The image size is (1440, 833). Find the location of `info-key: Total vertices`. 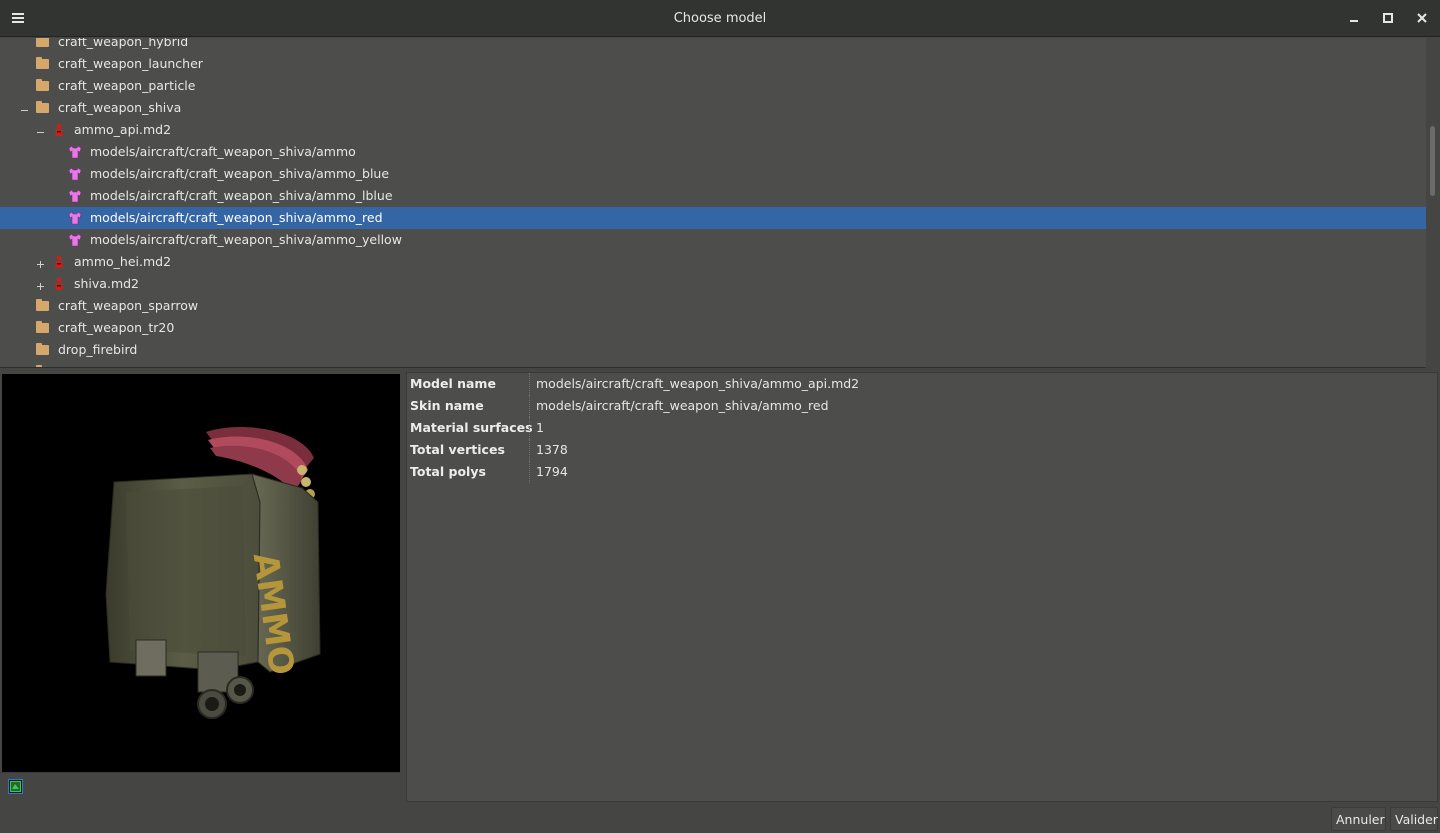

info-key: Total vertices is located at coordinates (457, 449).